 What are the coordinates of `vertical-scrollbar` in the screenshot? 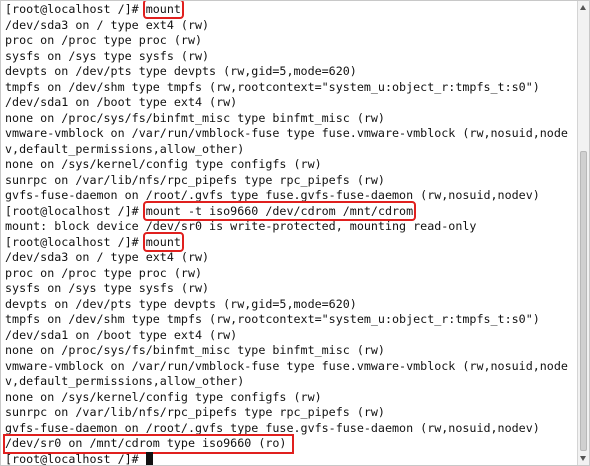 It's located at (583, 233).